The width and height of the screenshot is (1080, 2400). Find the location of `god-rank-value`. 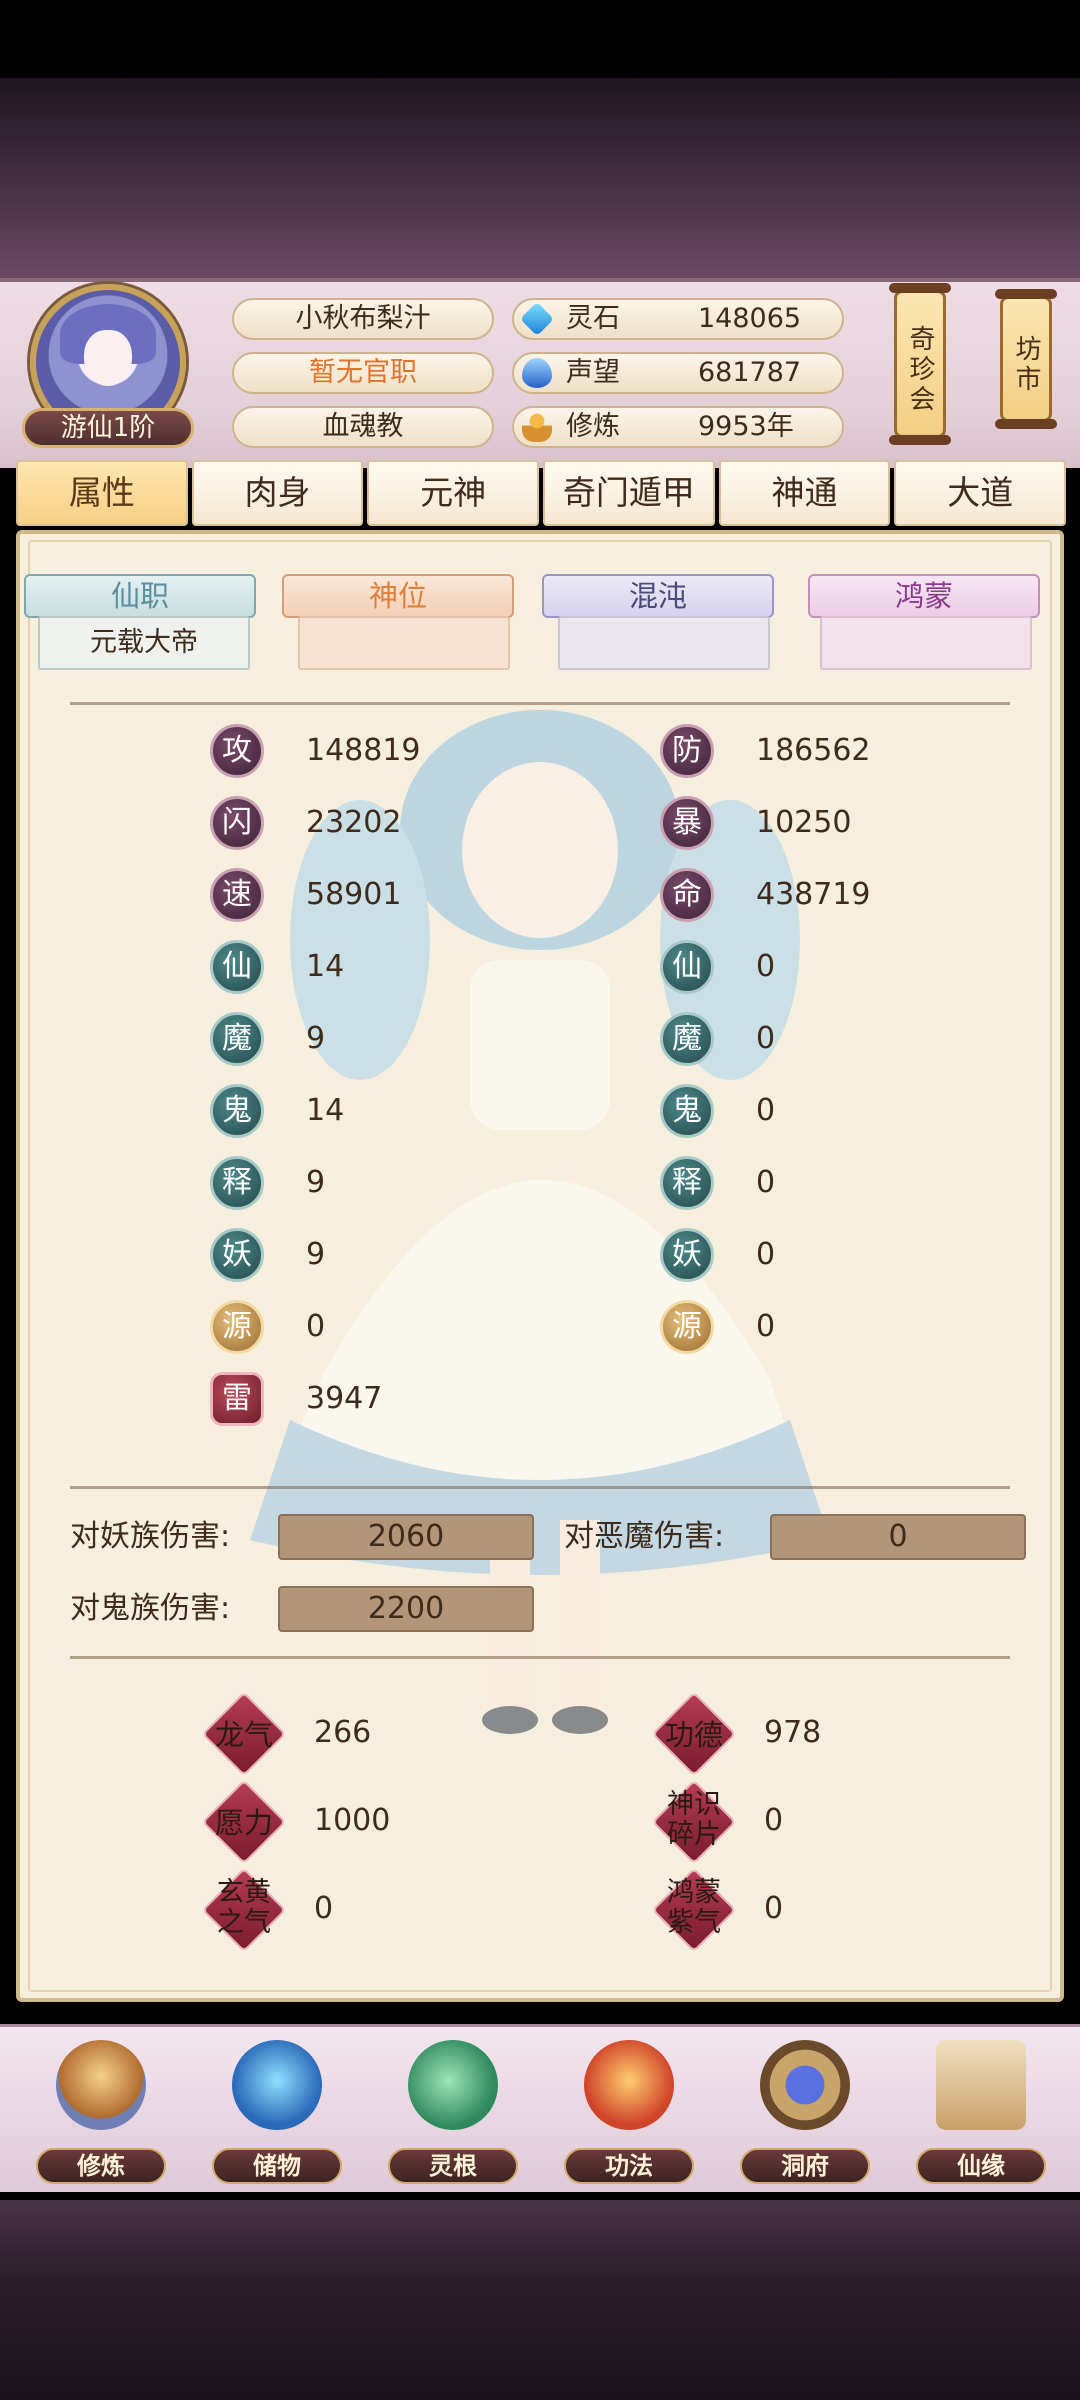

god-rank-value is located at coordinates (404, 643).